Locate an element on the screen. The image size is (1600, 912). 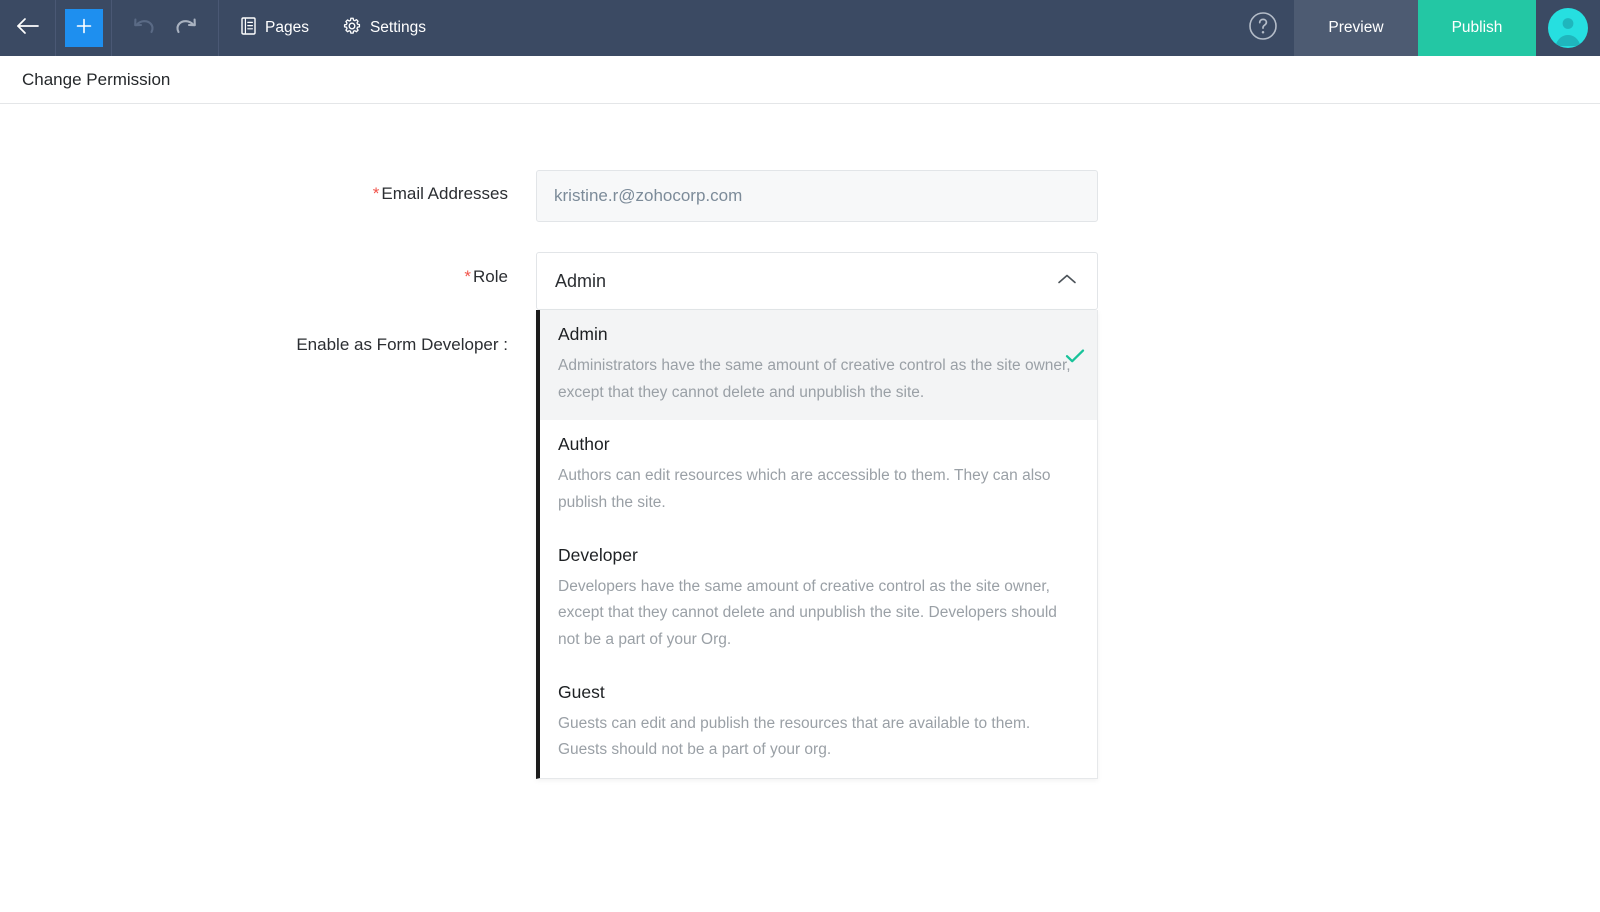
undo-arrow-icon is located at coordinates (144, 28).